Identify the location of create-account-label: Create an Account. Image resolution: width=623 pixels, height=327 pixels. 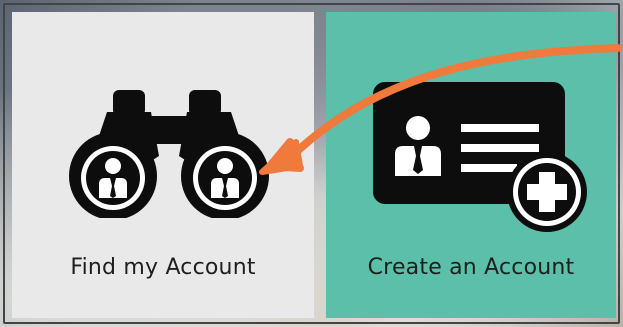
(471, 267).